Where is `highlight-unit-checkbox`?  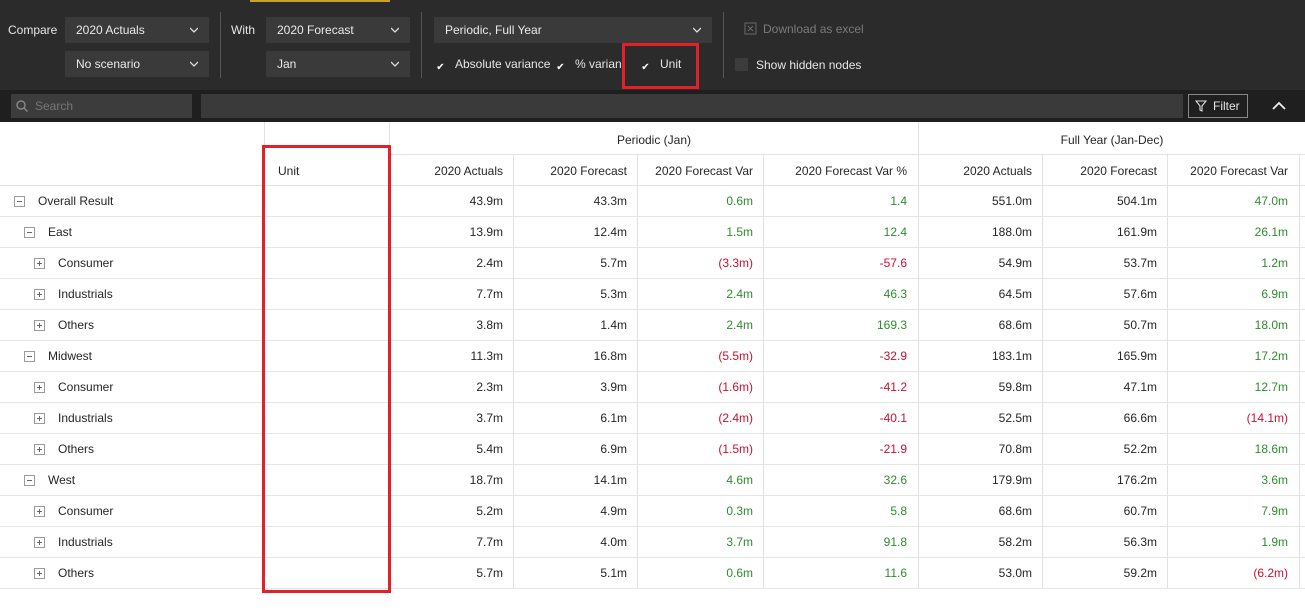
highlight-unit-checkbox is located at coordinates (660, 66).